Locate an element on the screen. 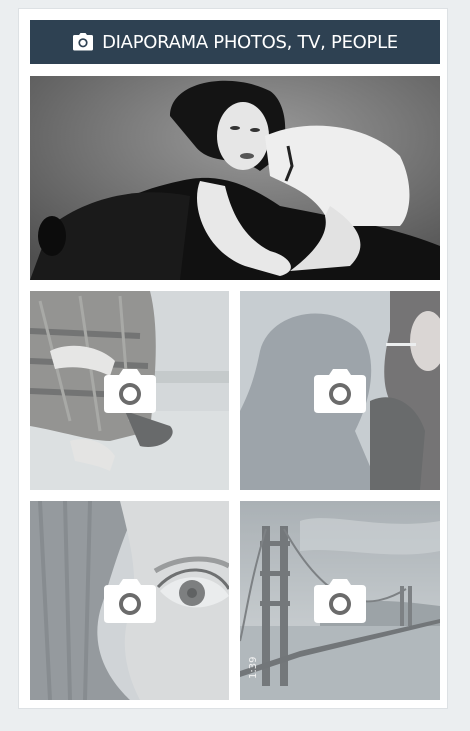 This screenshot has width=470, height=731. slideshow-header-link: DIAPORAMA PHOTOS, TV, PEOPLE is located at coordinates (235, 42).